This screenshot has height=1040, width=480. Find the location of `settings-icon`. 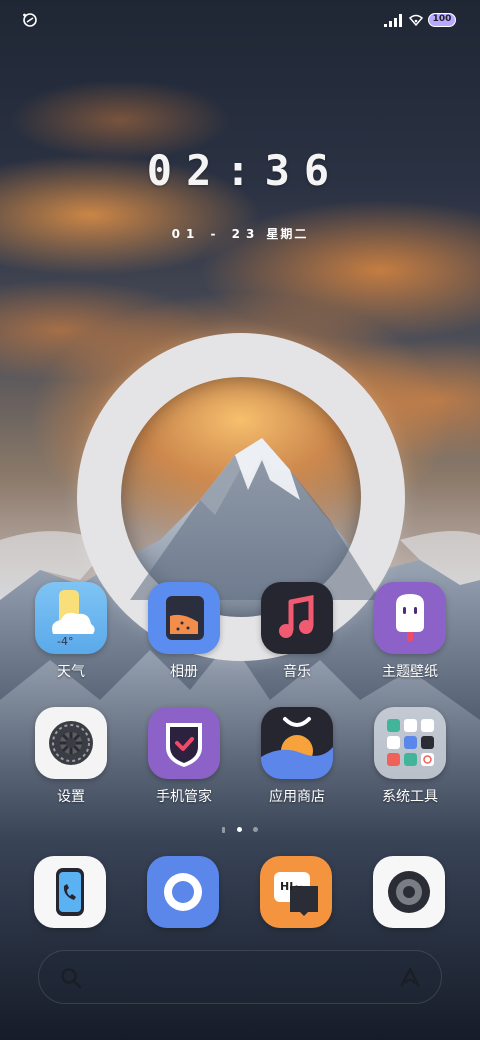

settings-icon is located at coordinates (71, 743).